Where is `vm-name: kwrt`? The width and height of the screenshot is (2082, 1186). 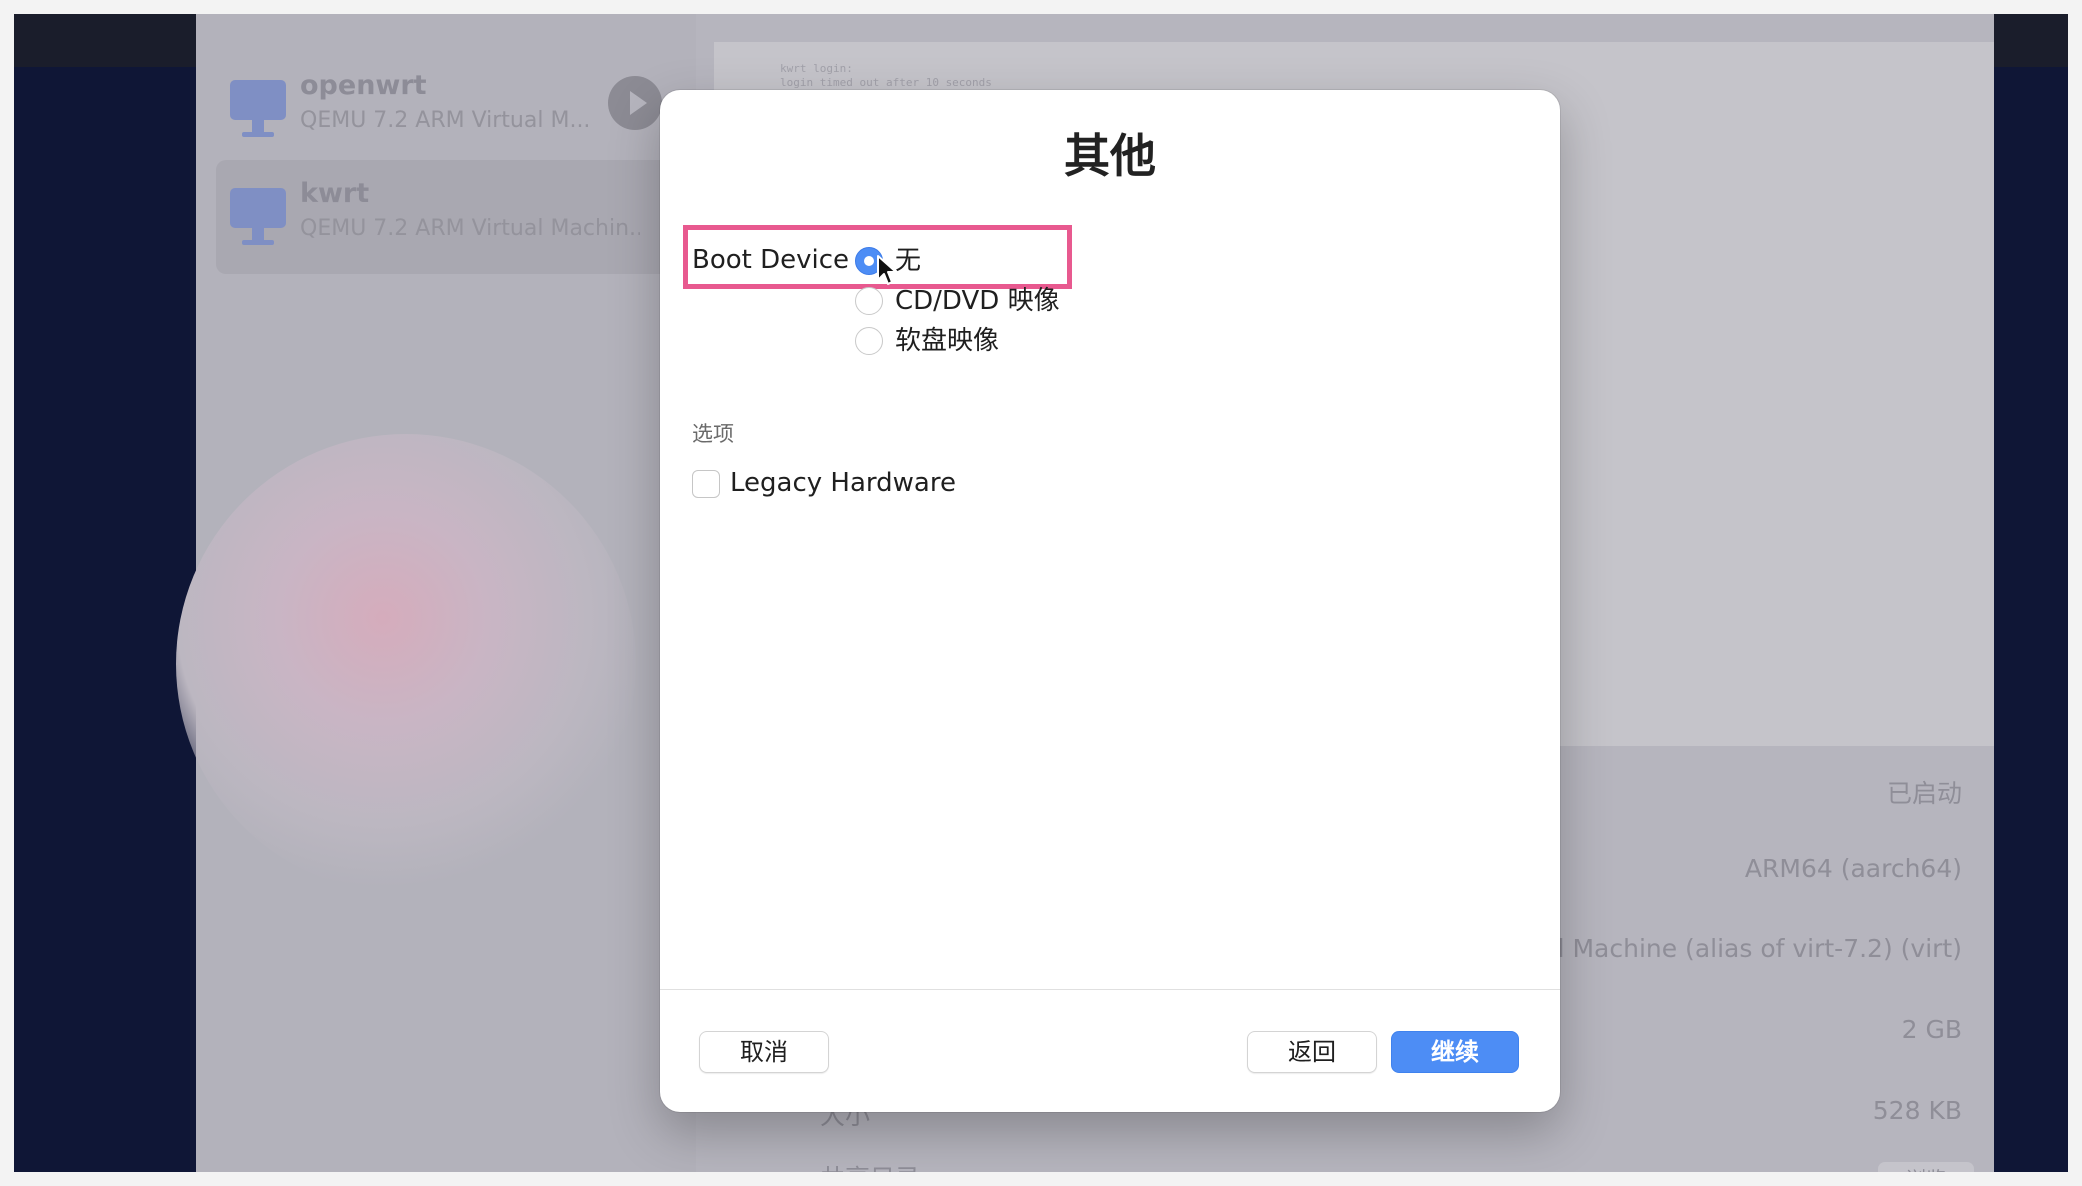 vm-name: kwrt is located at coordinates (335, 193).